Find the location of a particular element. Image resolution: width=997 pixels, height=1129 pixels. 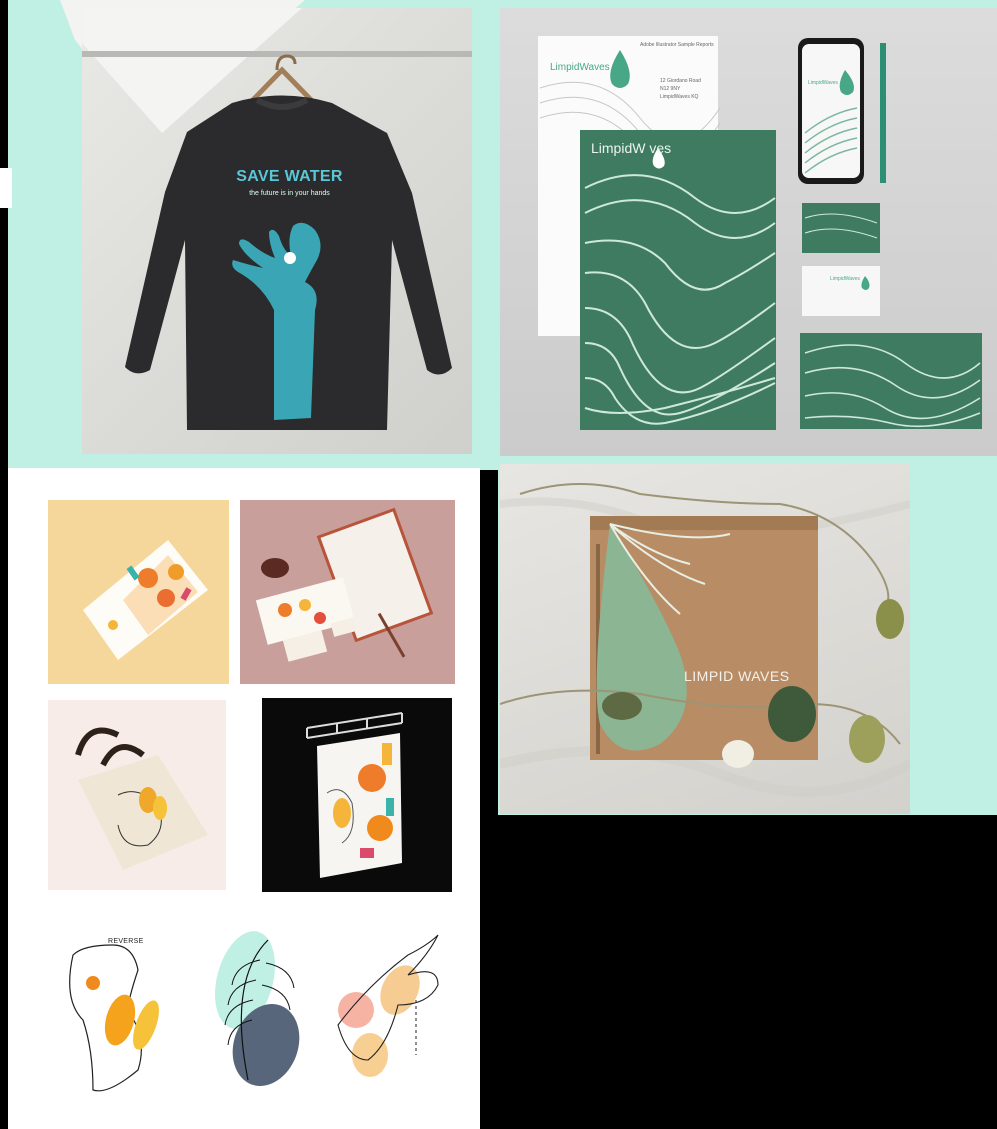

banner-mockup is located at coordinates (357, 795).